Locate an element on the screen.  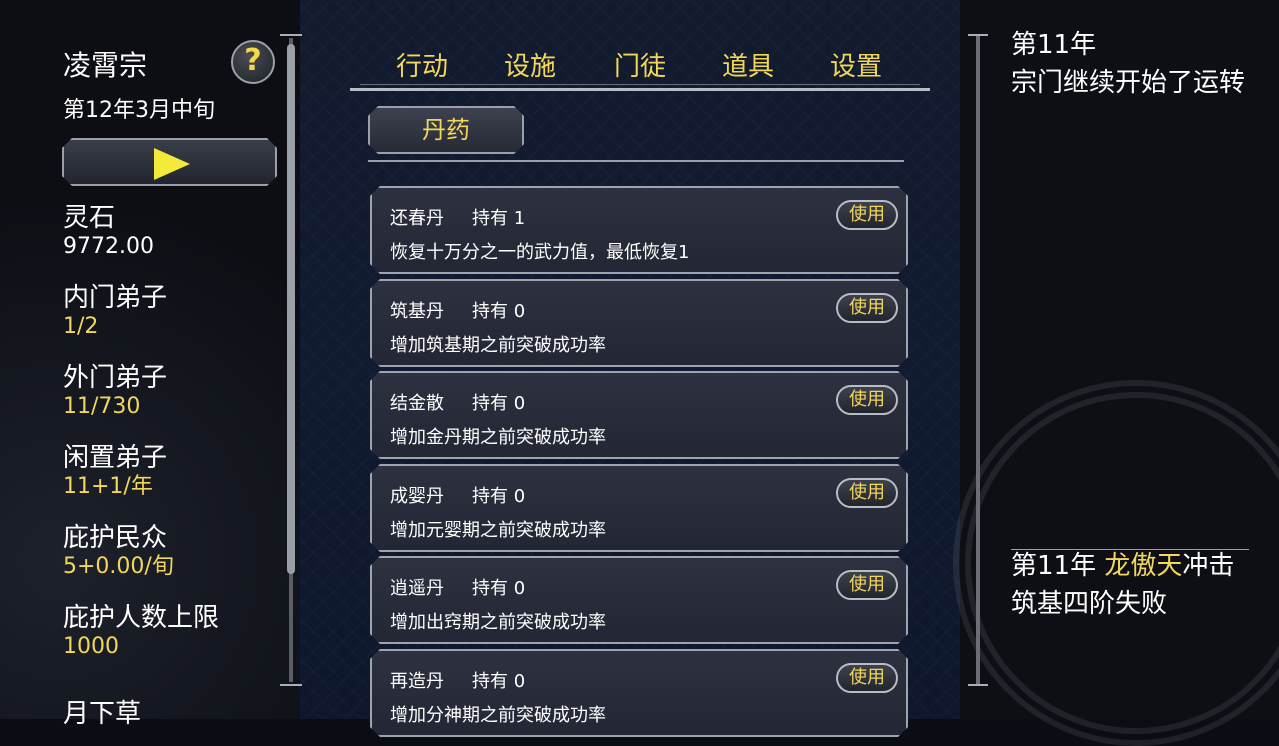
stat-value-extra: +0.00/旬 is located at coordinates (125, 566).